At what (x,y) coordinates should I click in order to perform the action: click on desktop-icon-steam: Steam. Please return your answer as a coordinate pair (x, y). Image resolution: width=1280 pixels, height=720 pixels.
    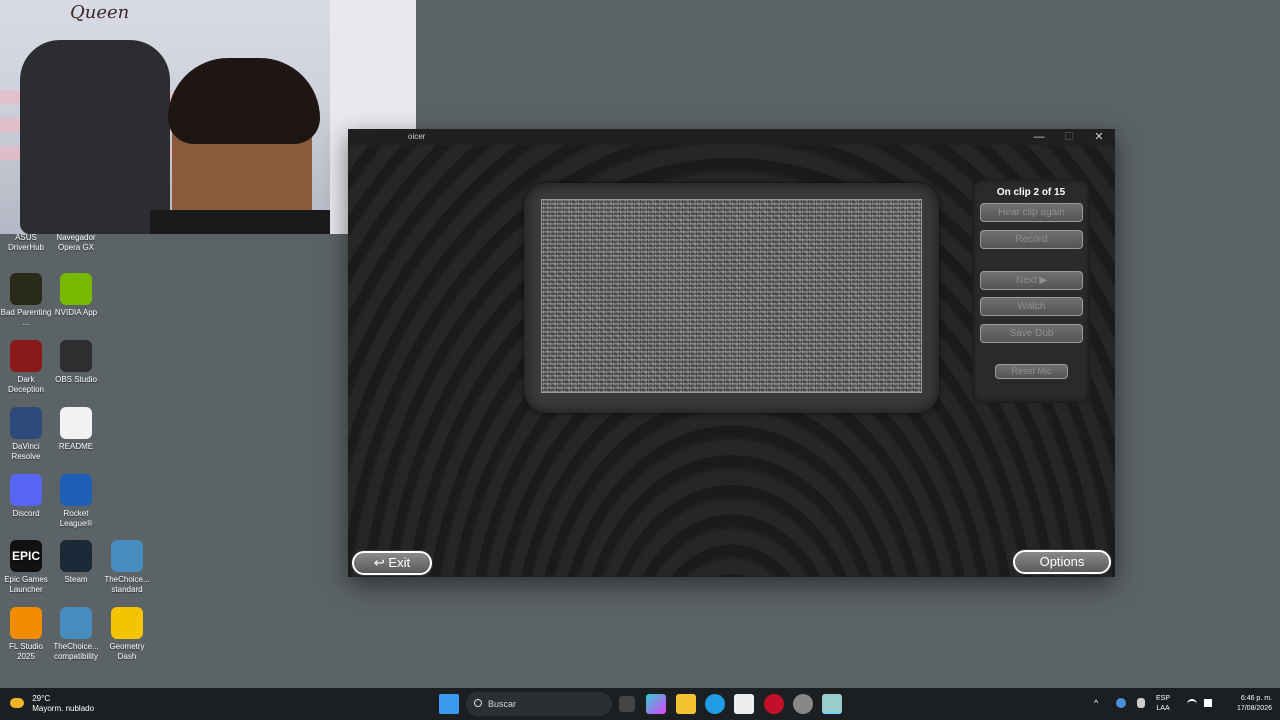
    Looking at the image, I should click on (76, 562).